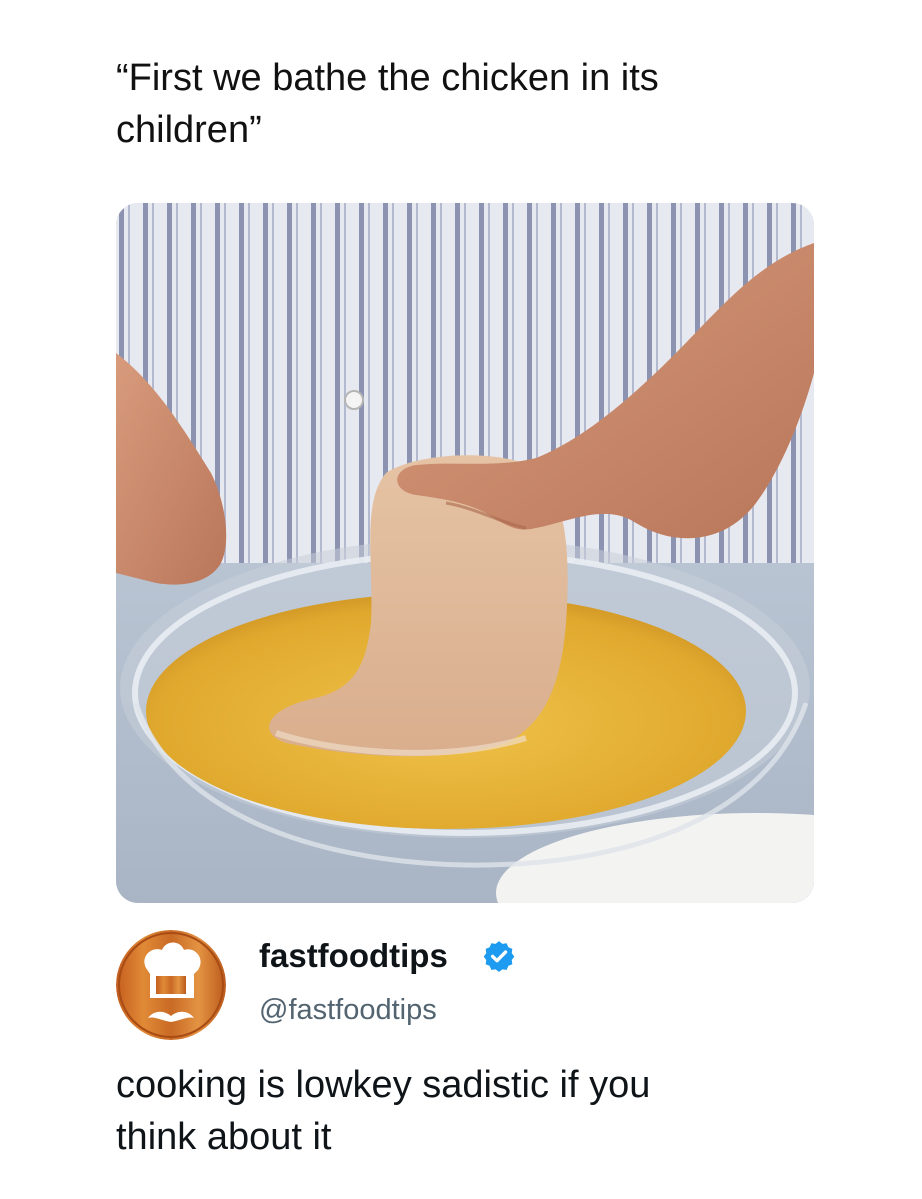 The height and width of the screenshot is (1199, 922). I want to click on author-display-name: fastfoodtips, so click(353, 956).